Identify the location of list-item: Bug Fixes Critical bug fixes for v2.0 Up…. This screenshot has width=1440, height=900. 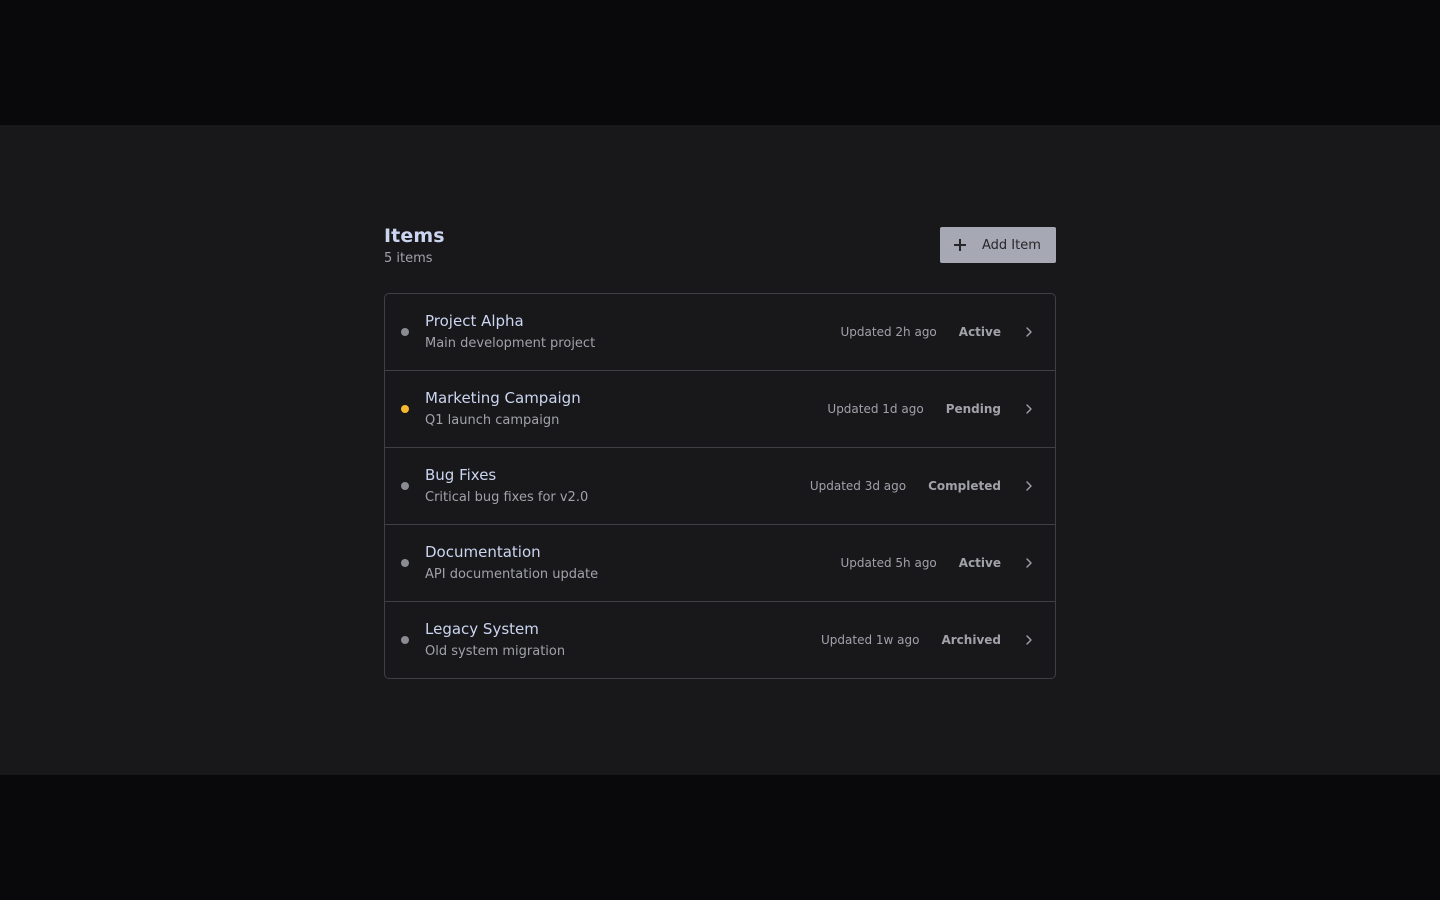
(720, 486).